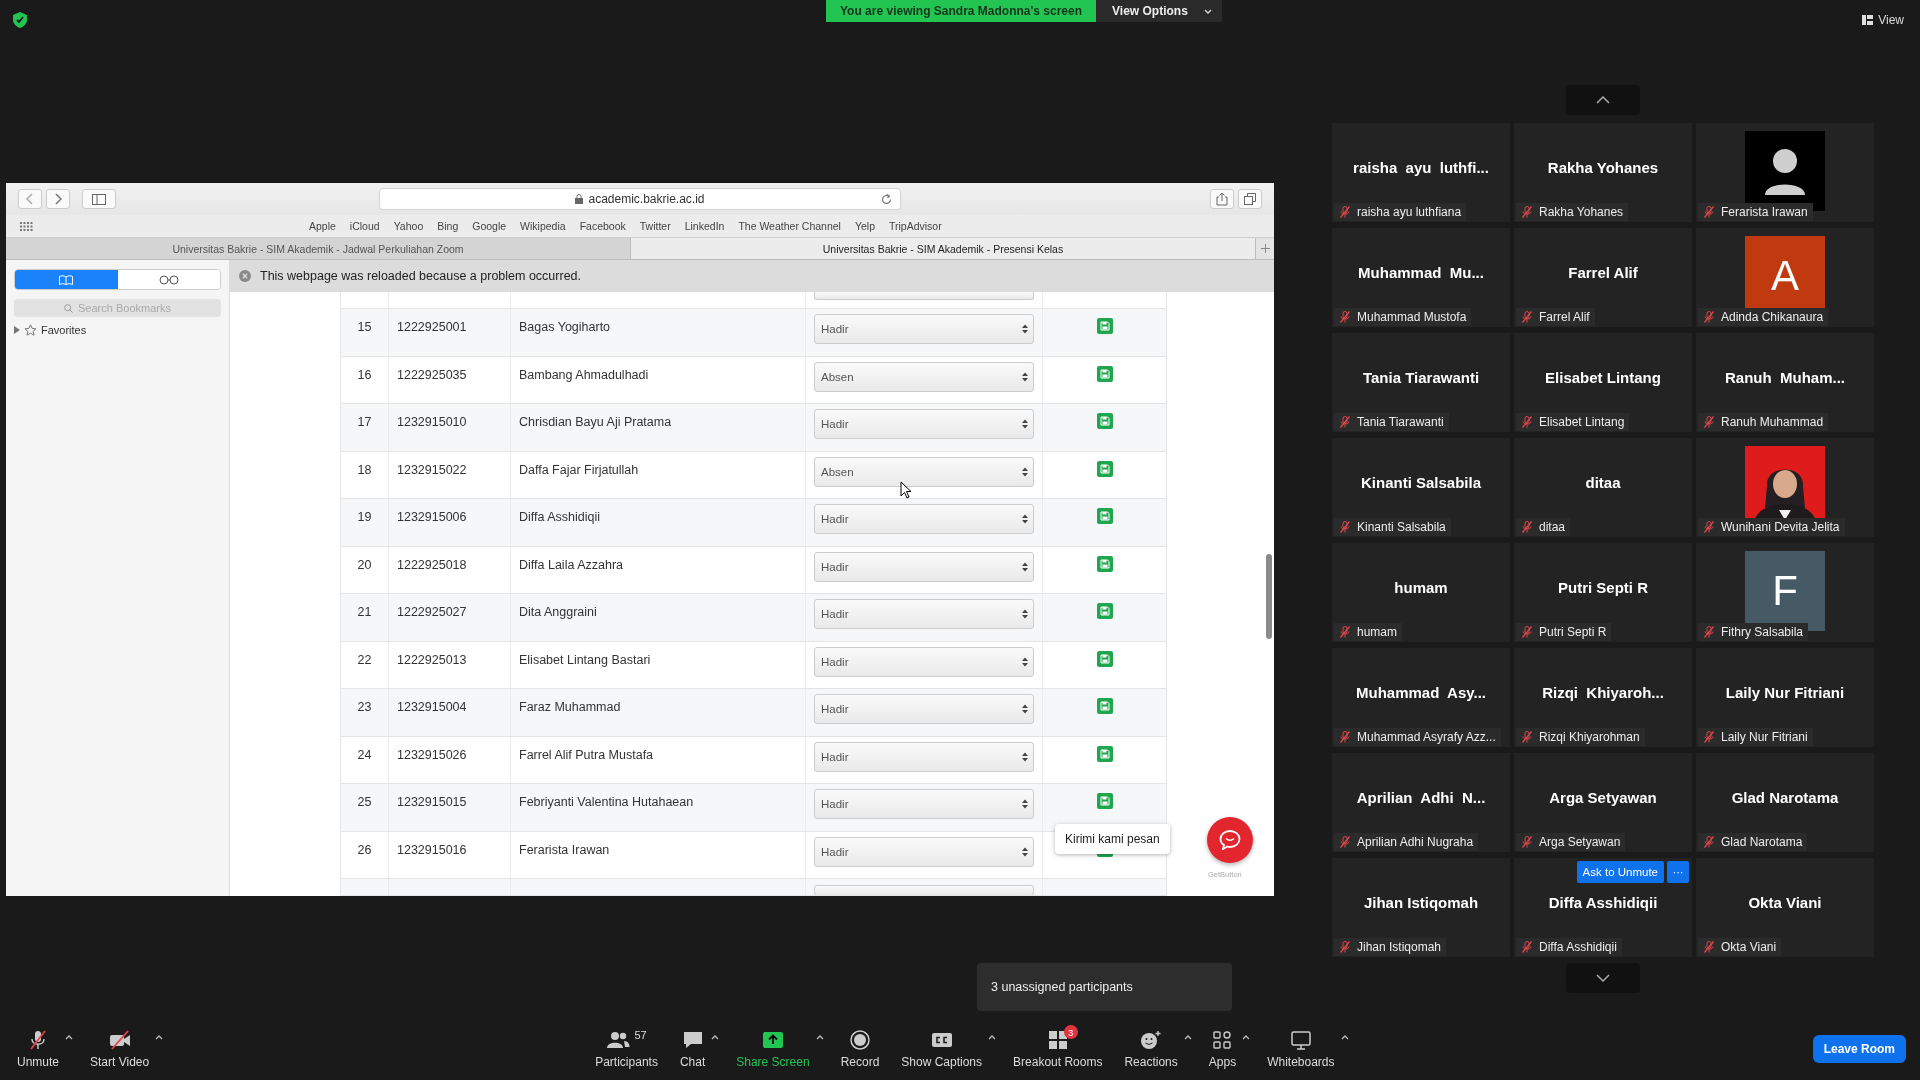 Image resolution: width=1920 pixels, height=1080 pixels. I want to click on chat-tooltip: Kirimi kami pesan, so click(1112, 839).